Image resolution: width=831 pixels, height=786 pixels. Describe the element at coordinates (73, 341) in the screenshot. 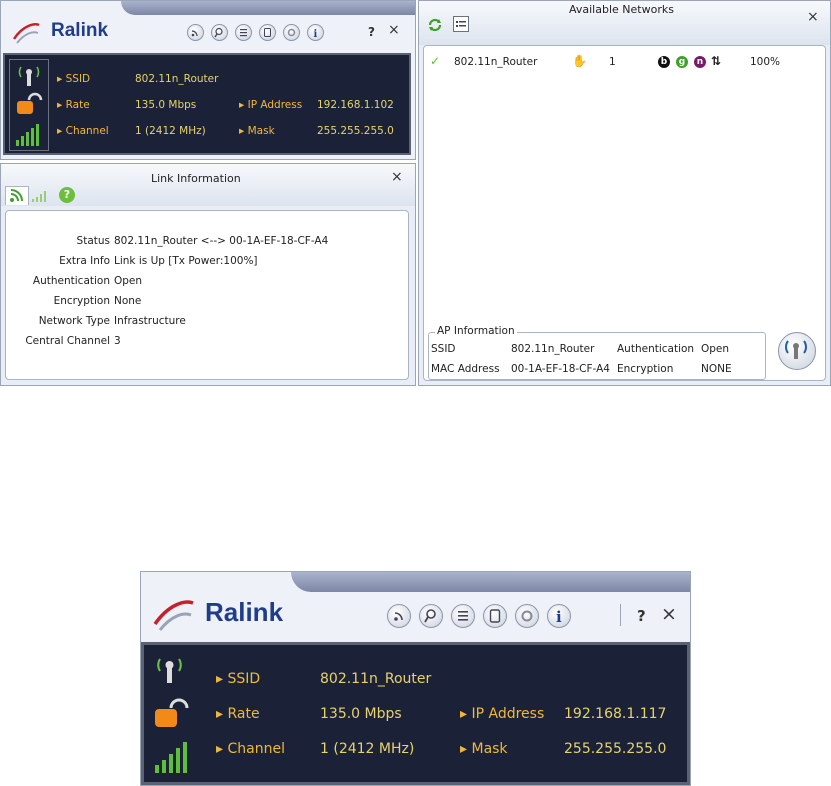

I see `central-channel-row: Central Channel 3` at that location.